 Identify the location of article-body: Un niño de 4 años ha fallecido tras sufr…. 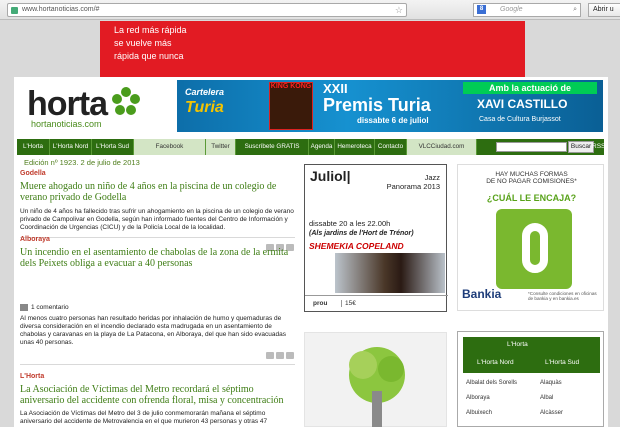
(157, 219).